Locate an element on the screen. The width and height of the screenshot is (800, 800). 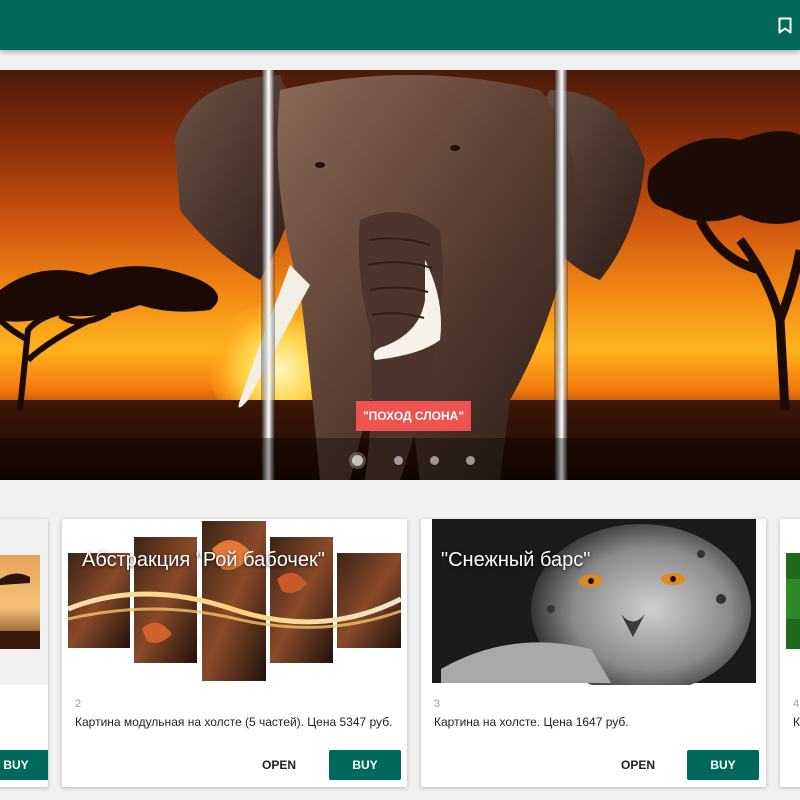
card-title: "Снежный барс" is located at coordinates (516, 560).